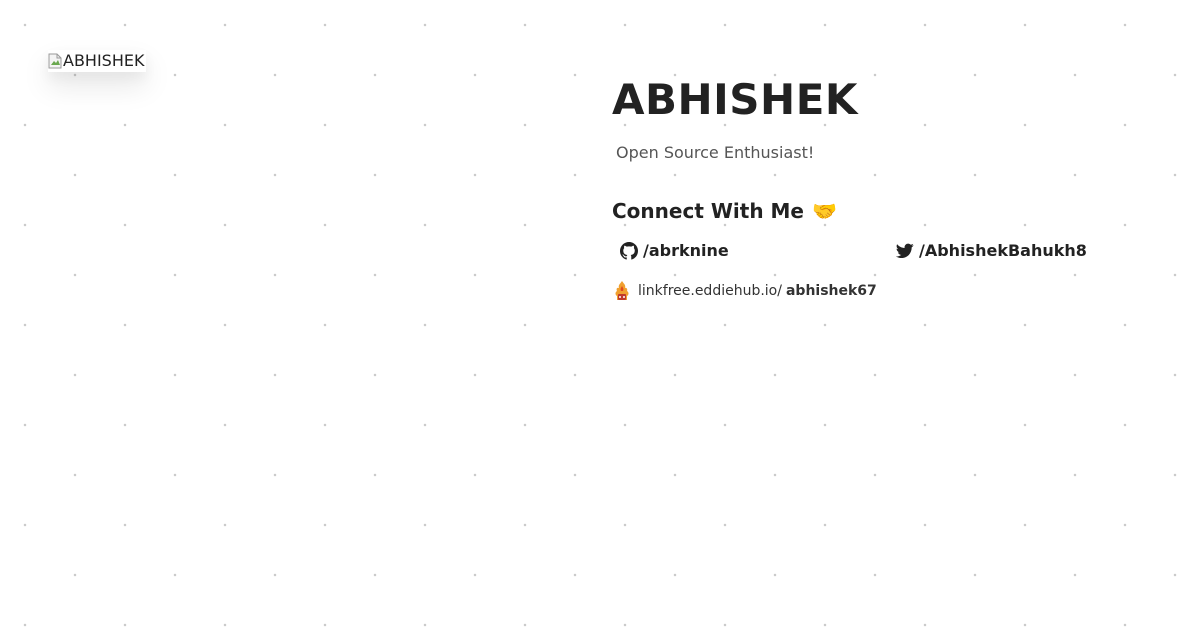 The width and height of the screenshot is (1200, 627). Describe the element at coordinates (622, 290) in the screenshot. I see `linkfree-logo-icon` at that location.